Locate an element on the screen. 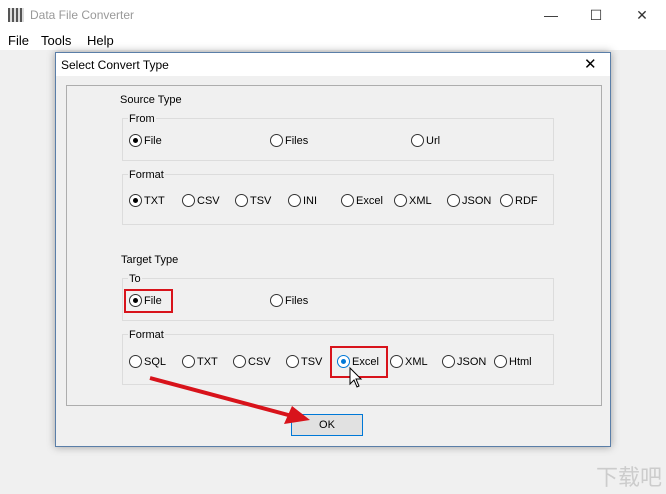 This screenshot has width=666, height=494. annotation-overlay is located at coordinates (256, 395).